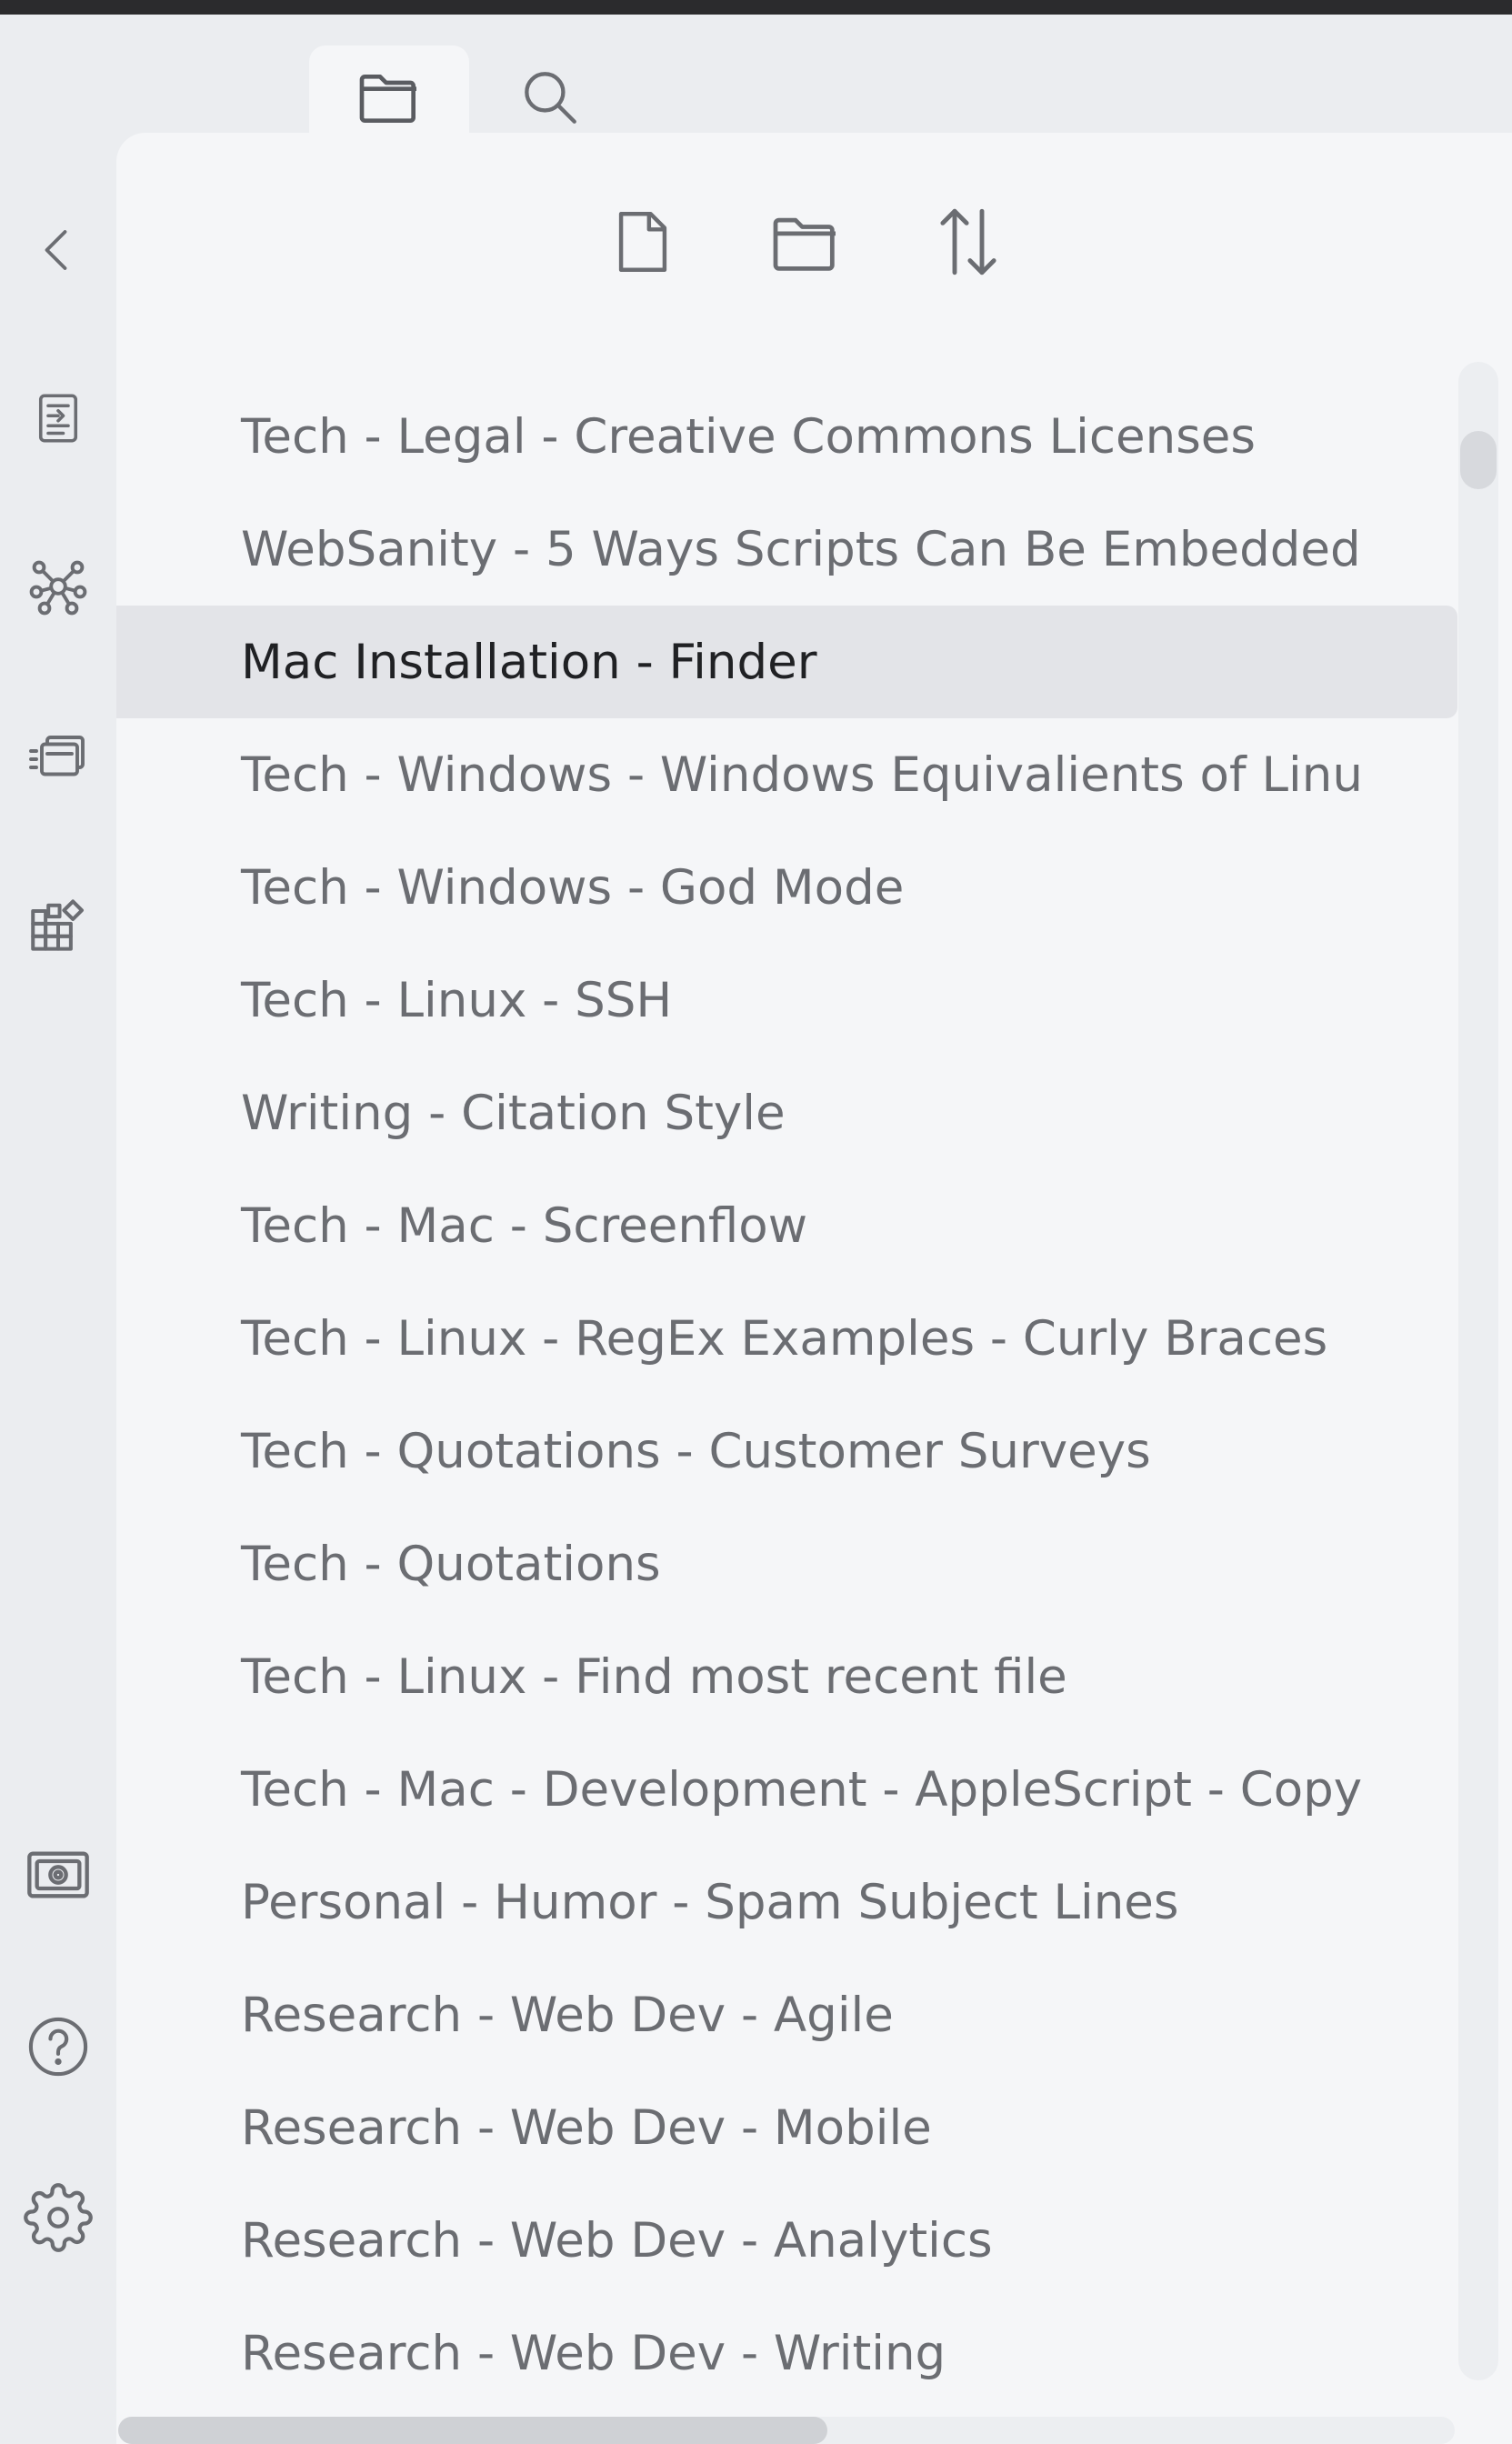  Describe the element at coordinates (786, 662) in the screenshot. I see `file-item: Mac Installation - Finder` at that location.